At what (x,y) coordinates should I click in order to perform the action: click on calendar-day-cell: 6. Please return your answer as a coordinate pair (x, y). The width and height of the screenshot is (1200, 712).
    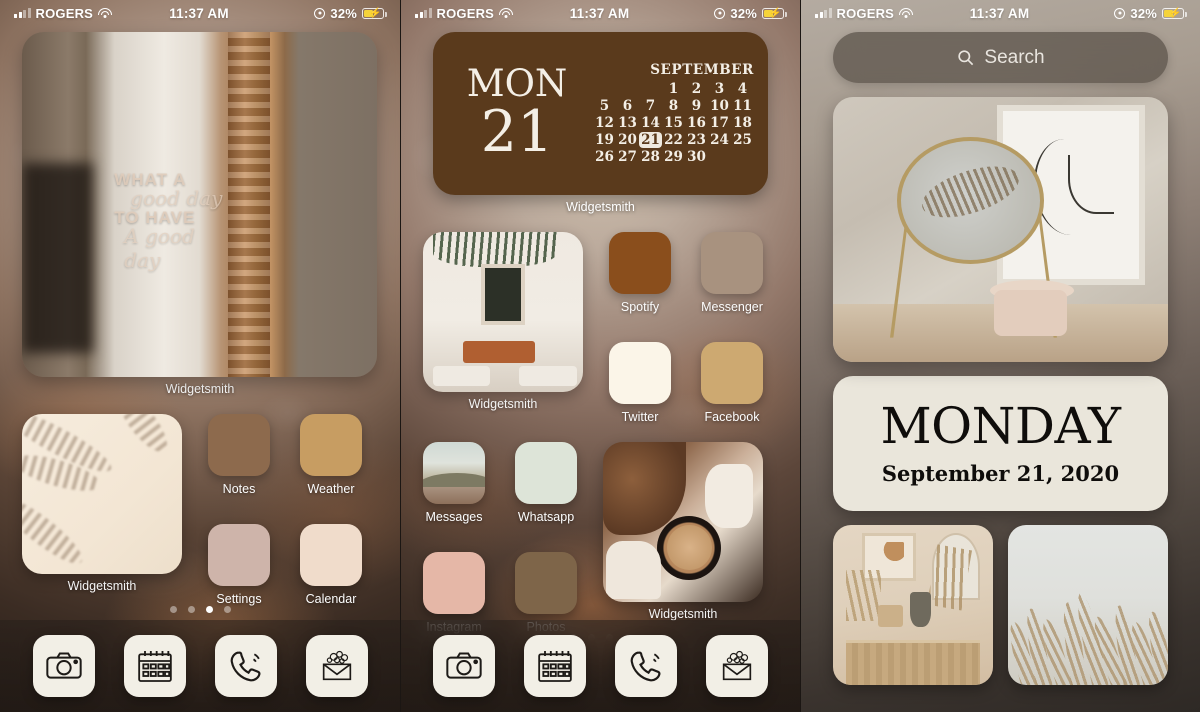
    Looking at the image, I should click on (627, 106).